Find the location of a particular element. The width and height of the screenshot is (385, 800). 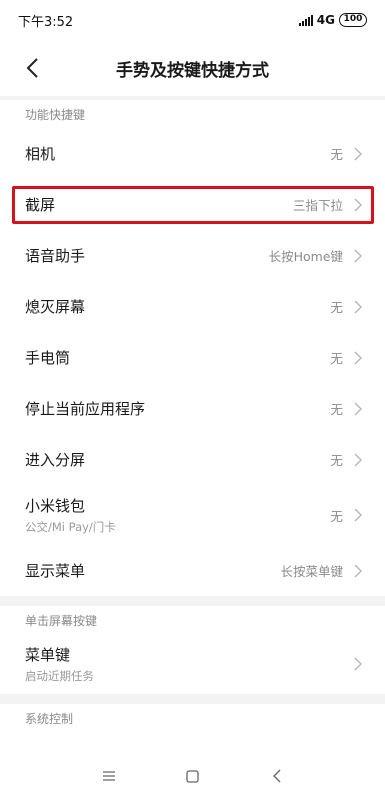

signal-icon is located at coordinates (305, 20).